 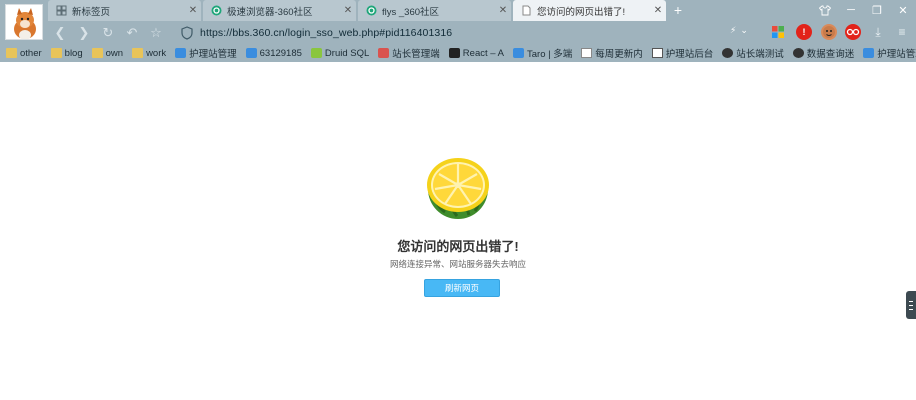 I want to click on bookmark-nursing-admin: 护理站管理, so click(x=206, y=53).